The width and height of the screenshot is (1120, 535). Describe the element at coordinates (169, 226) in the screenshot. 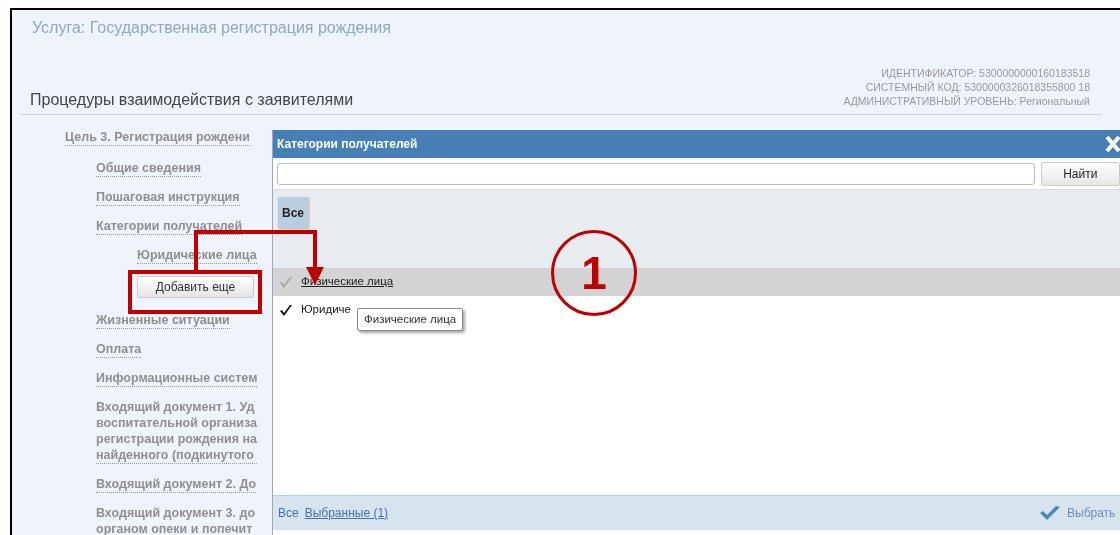

I see `nav-link: Категории получателей` at that location.